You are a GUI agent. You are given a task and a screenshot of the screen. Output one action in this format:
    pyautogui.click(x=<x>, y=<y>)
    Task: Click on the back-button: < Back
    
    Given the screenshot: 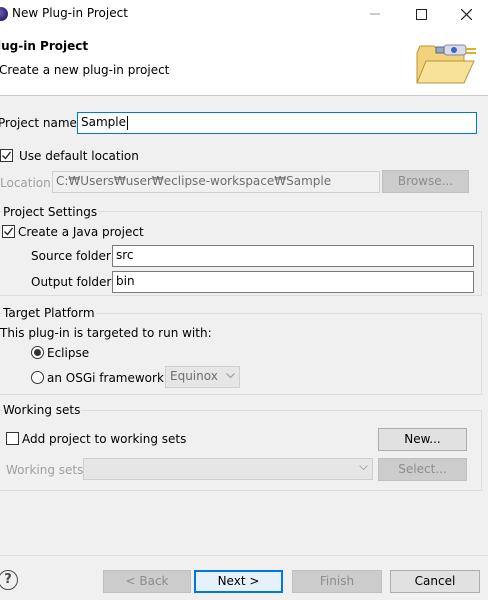 What is the action you would take?
    pyautogui.click(x=147, y=581)
    